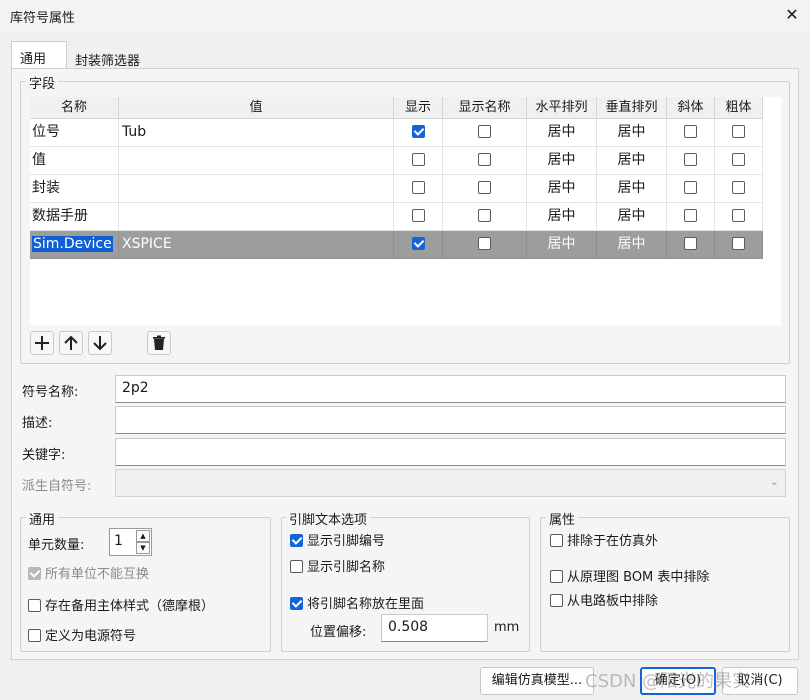 The width and height of the screenshot is (810, 700). I want to click on column-header-italic: 斜体, so click(691, 108).